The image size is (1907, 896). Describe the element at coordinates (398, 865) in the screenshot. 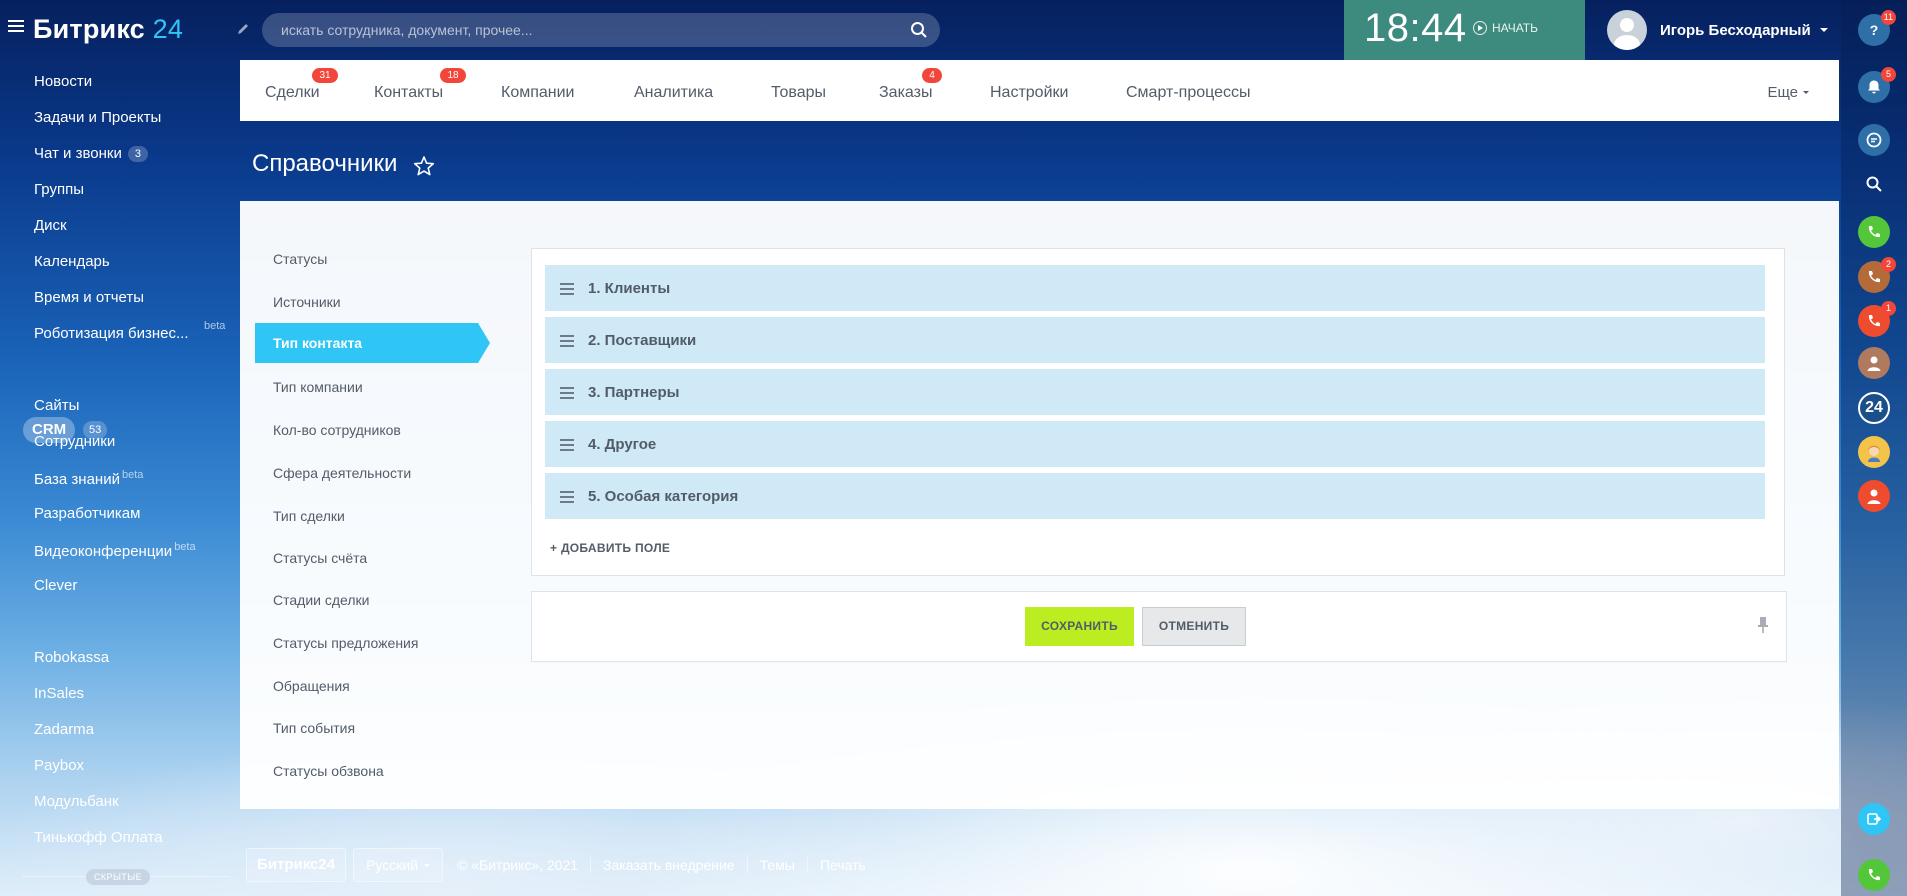

I see `language-select: Русский` at that location.